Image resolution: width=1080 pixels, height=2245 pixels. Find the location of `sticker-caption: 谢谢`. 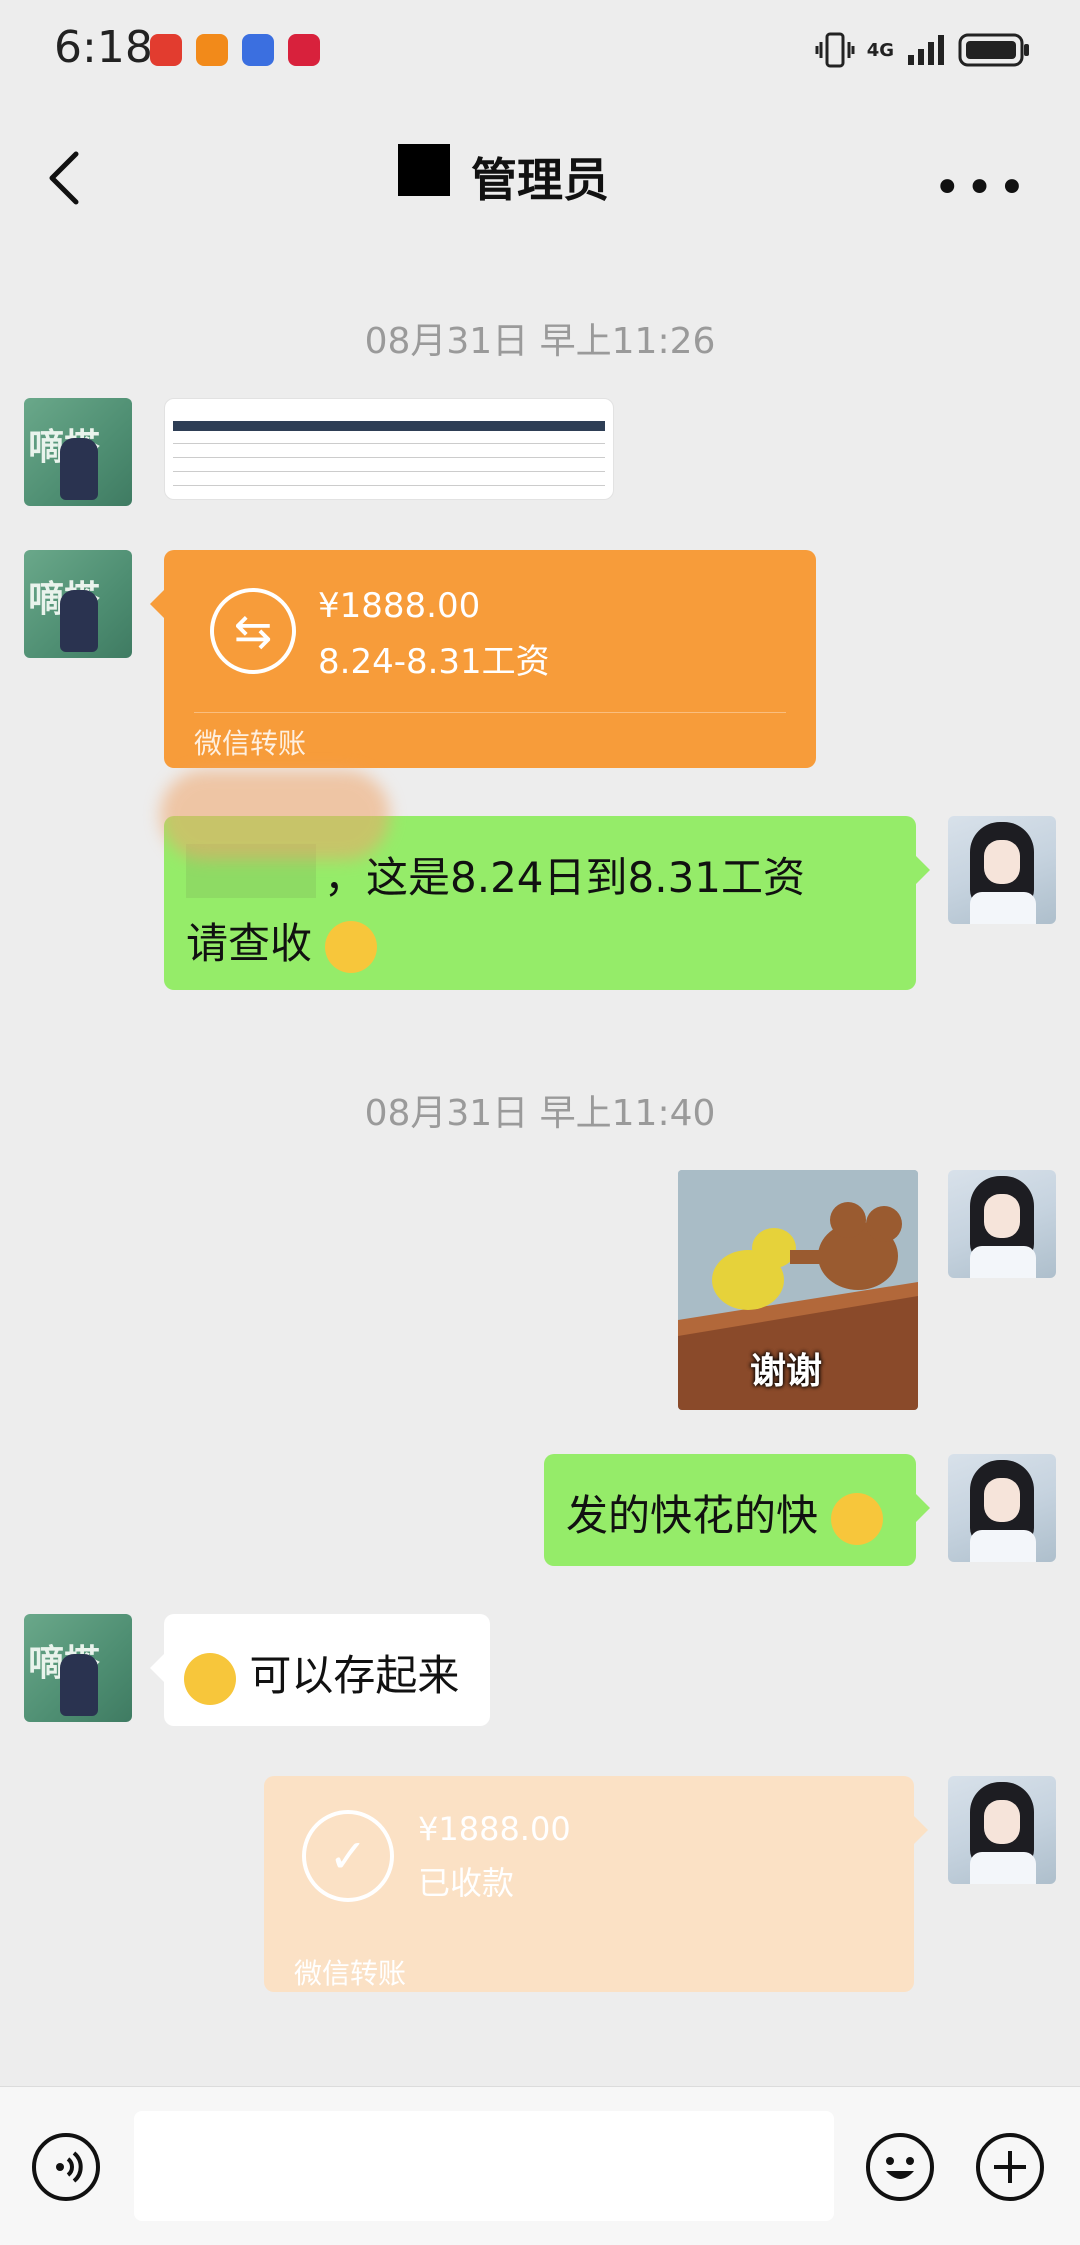

sticker-caption: 谢谢 is located at coordinates (786, 1371).